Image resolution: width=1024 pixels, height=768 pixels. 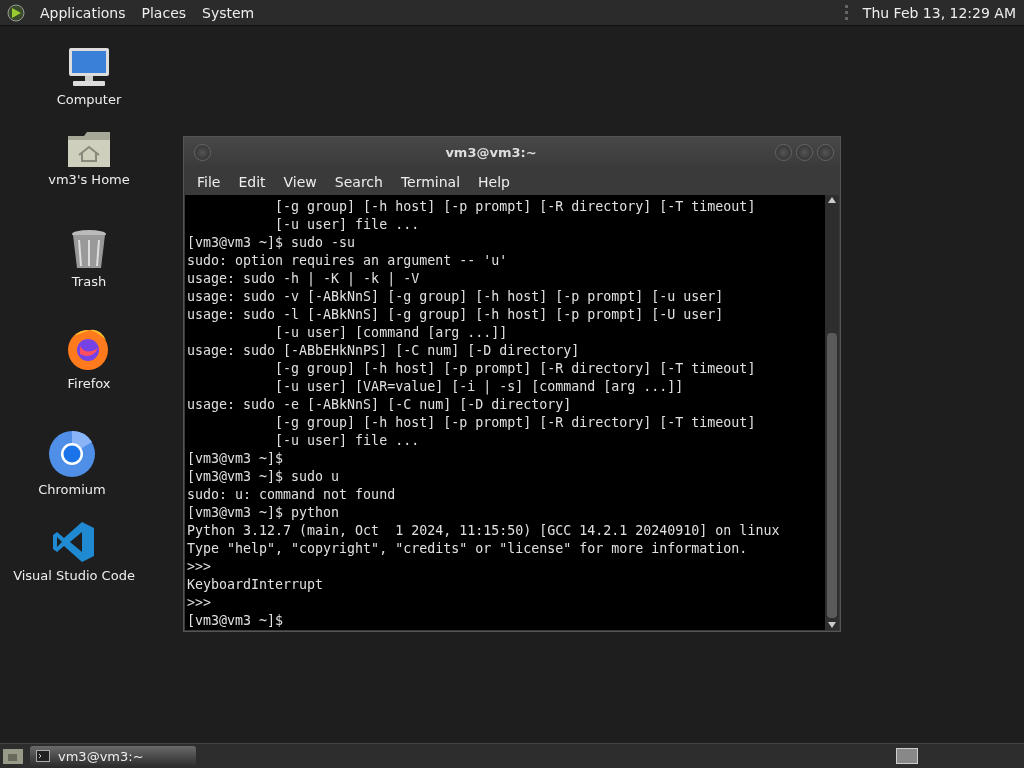 What do you see at coordinates (13, 756) in the screenshot?
I see `show-desktop-icon` at bounding box center [13, 756].